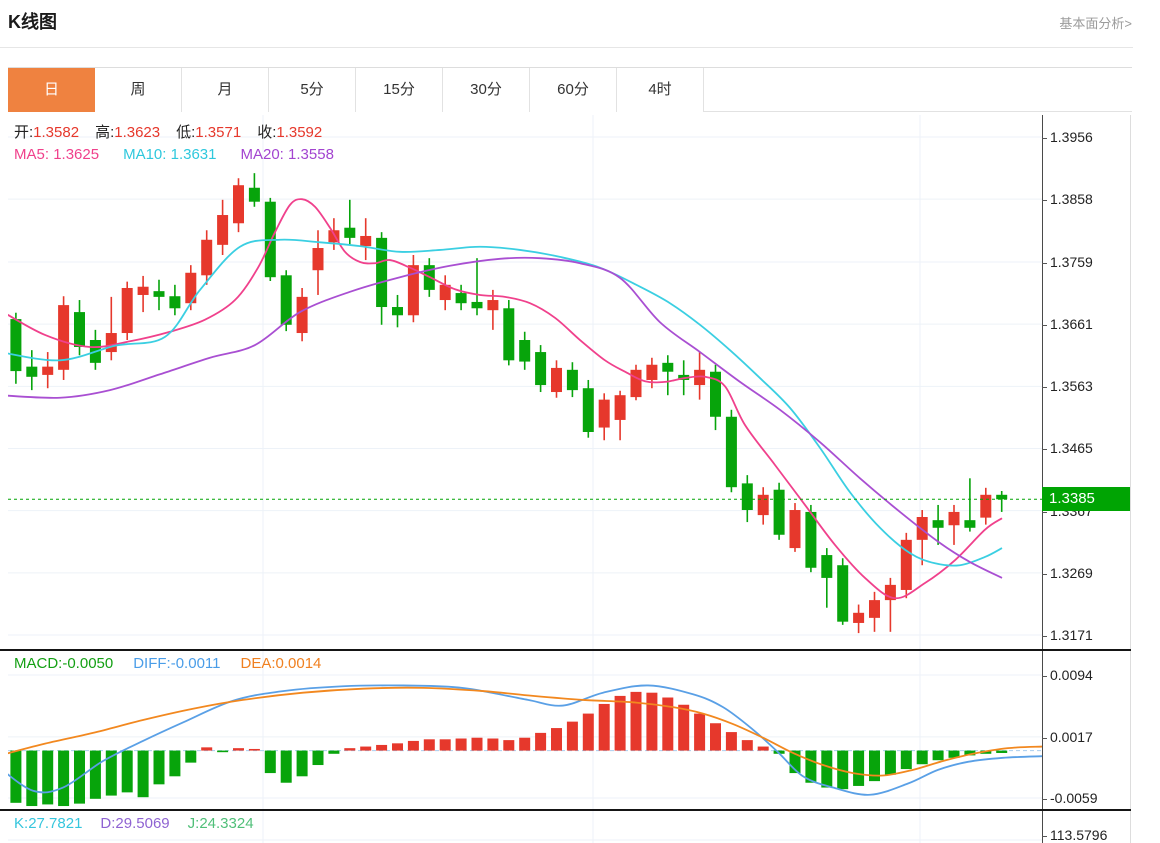 The width and height of the screenshot is (1160, 843). Describe the element at coordinates (1067, 386) in the screenshot. I see `price-tick-label: 1.3563` at that location.